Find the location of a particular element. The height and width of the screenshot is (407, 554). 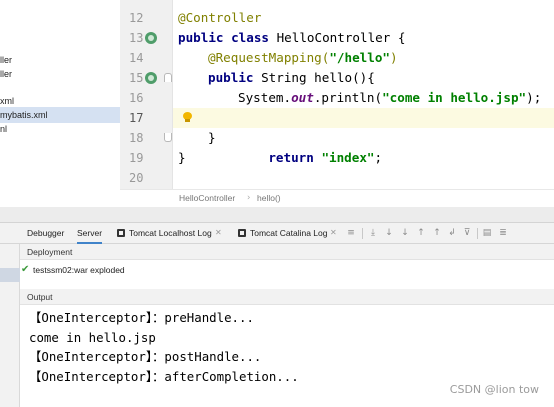

soft-wrap-icon: ↲ is located at coordinates (452, 233).